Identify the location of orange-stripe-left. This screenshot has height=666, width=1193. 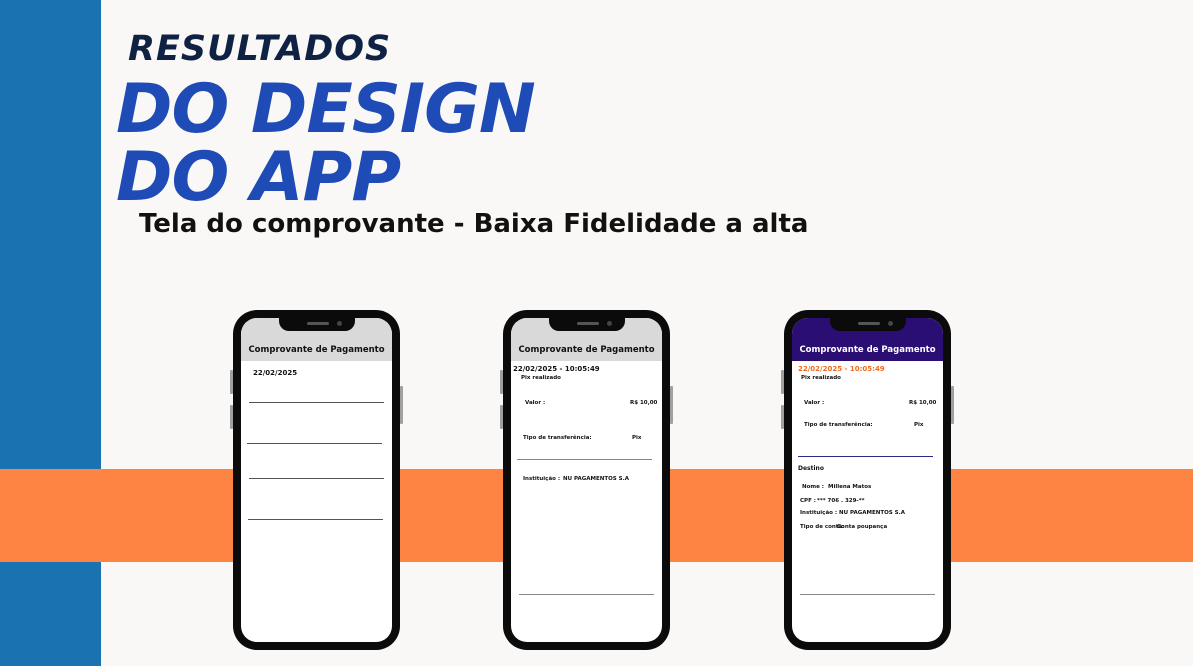
(50, 515).